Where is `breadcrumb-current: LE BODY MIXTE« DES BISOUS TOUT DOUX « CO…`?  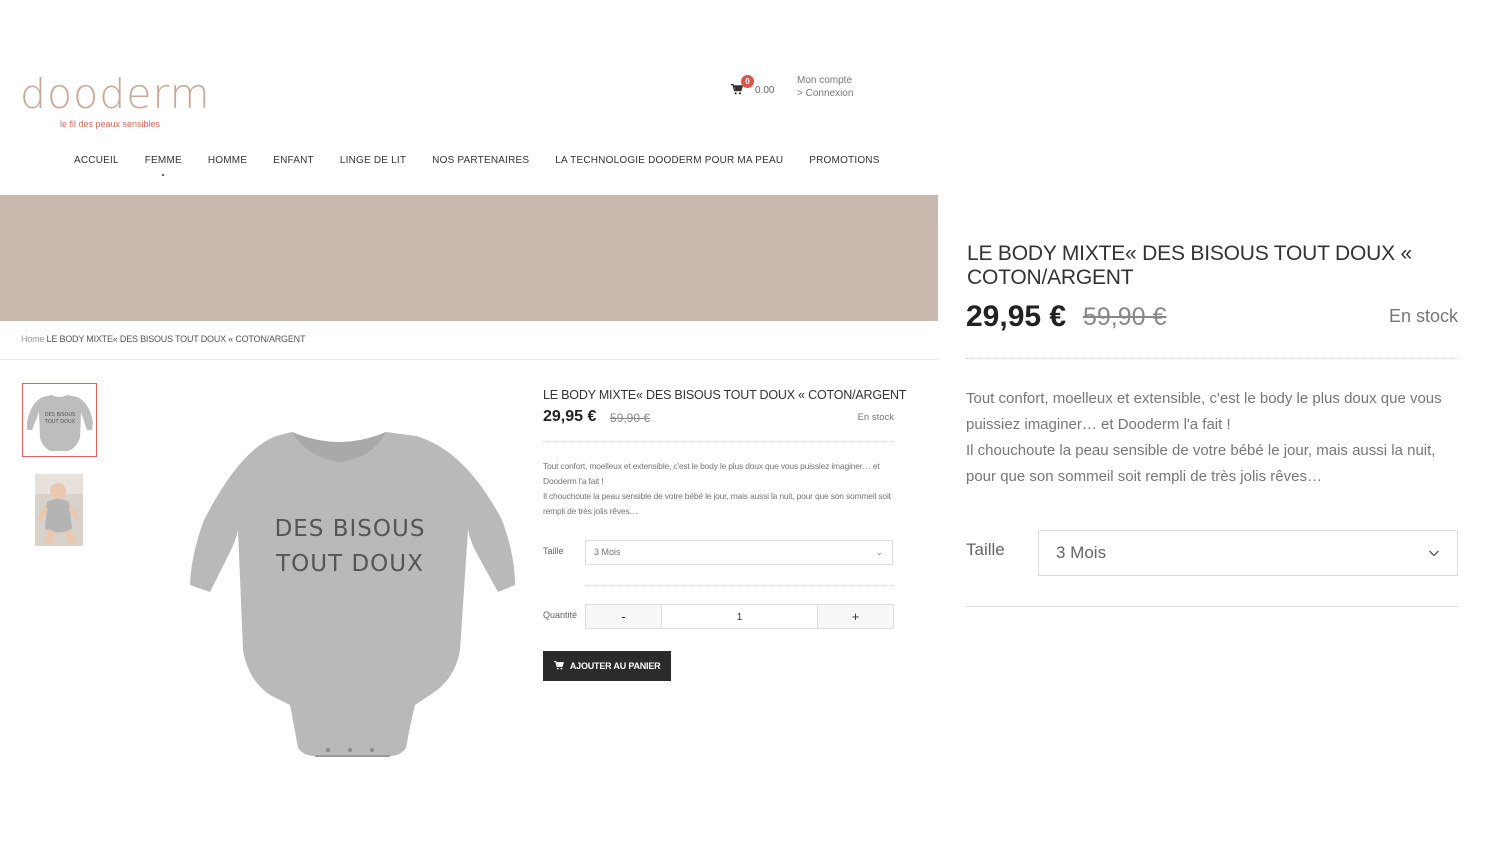
breadcrumb-current: LE BODY MIXTE« DES BISOUS TOUT DOUX « CO… is located at coordinates (176, 339).